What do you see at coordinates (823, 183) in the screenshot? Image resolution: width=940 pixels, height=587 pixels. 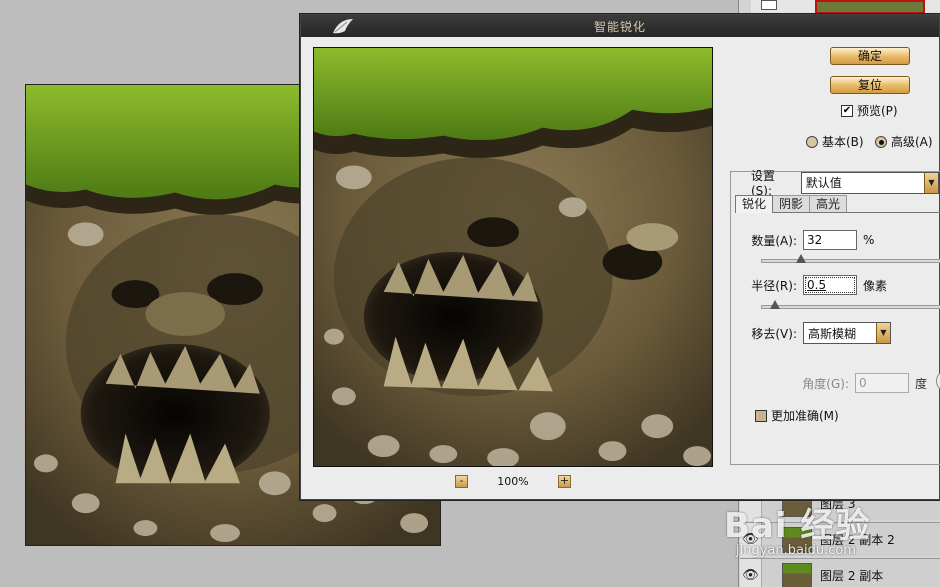 I see `settings-value: 默认值` at bounding box center [823, 183].